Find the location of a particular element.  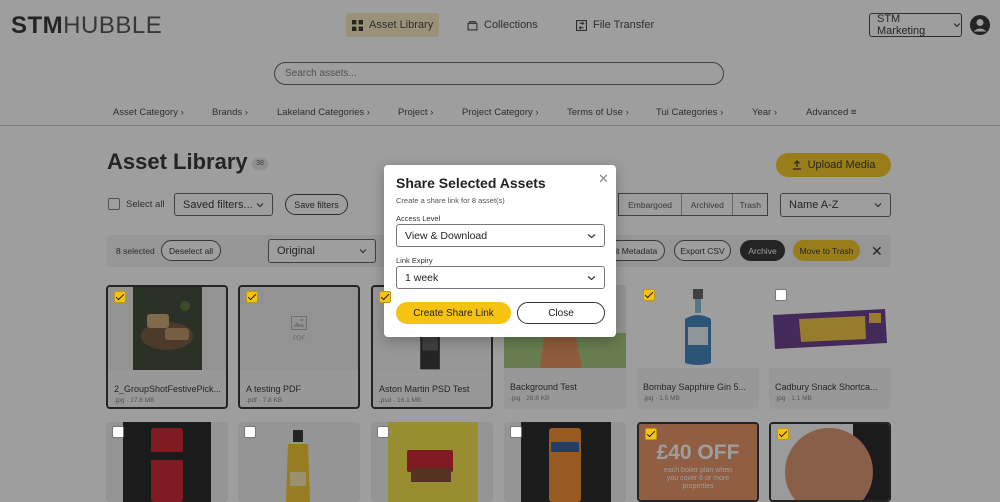

close-button: Close is located at coordinates (561, 313).